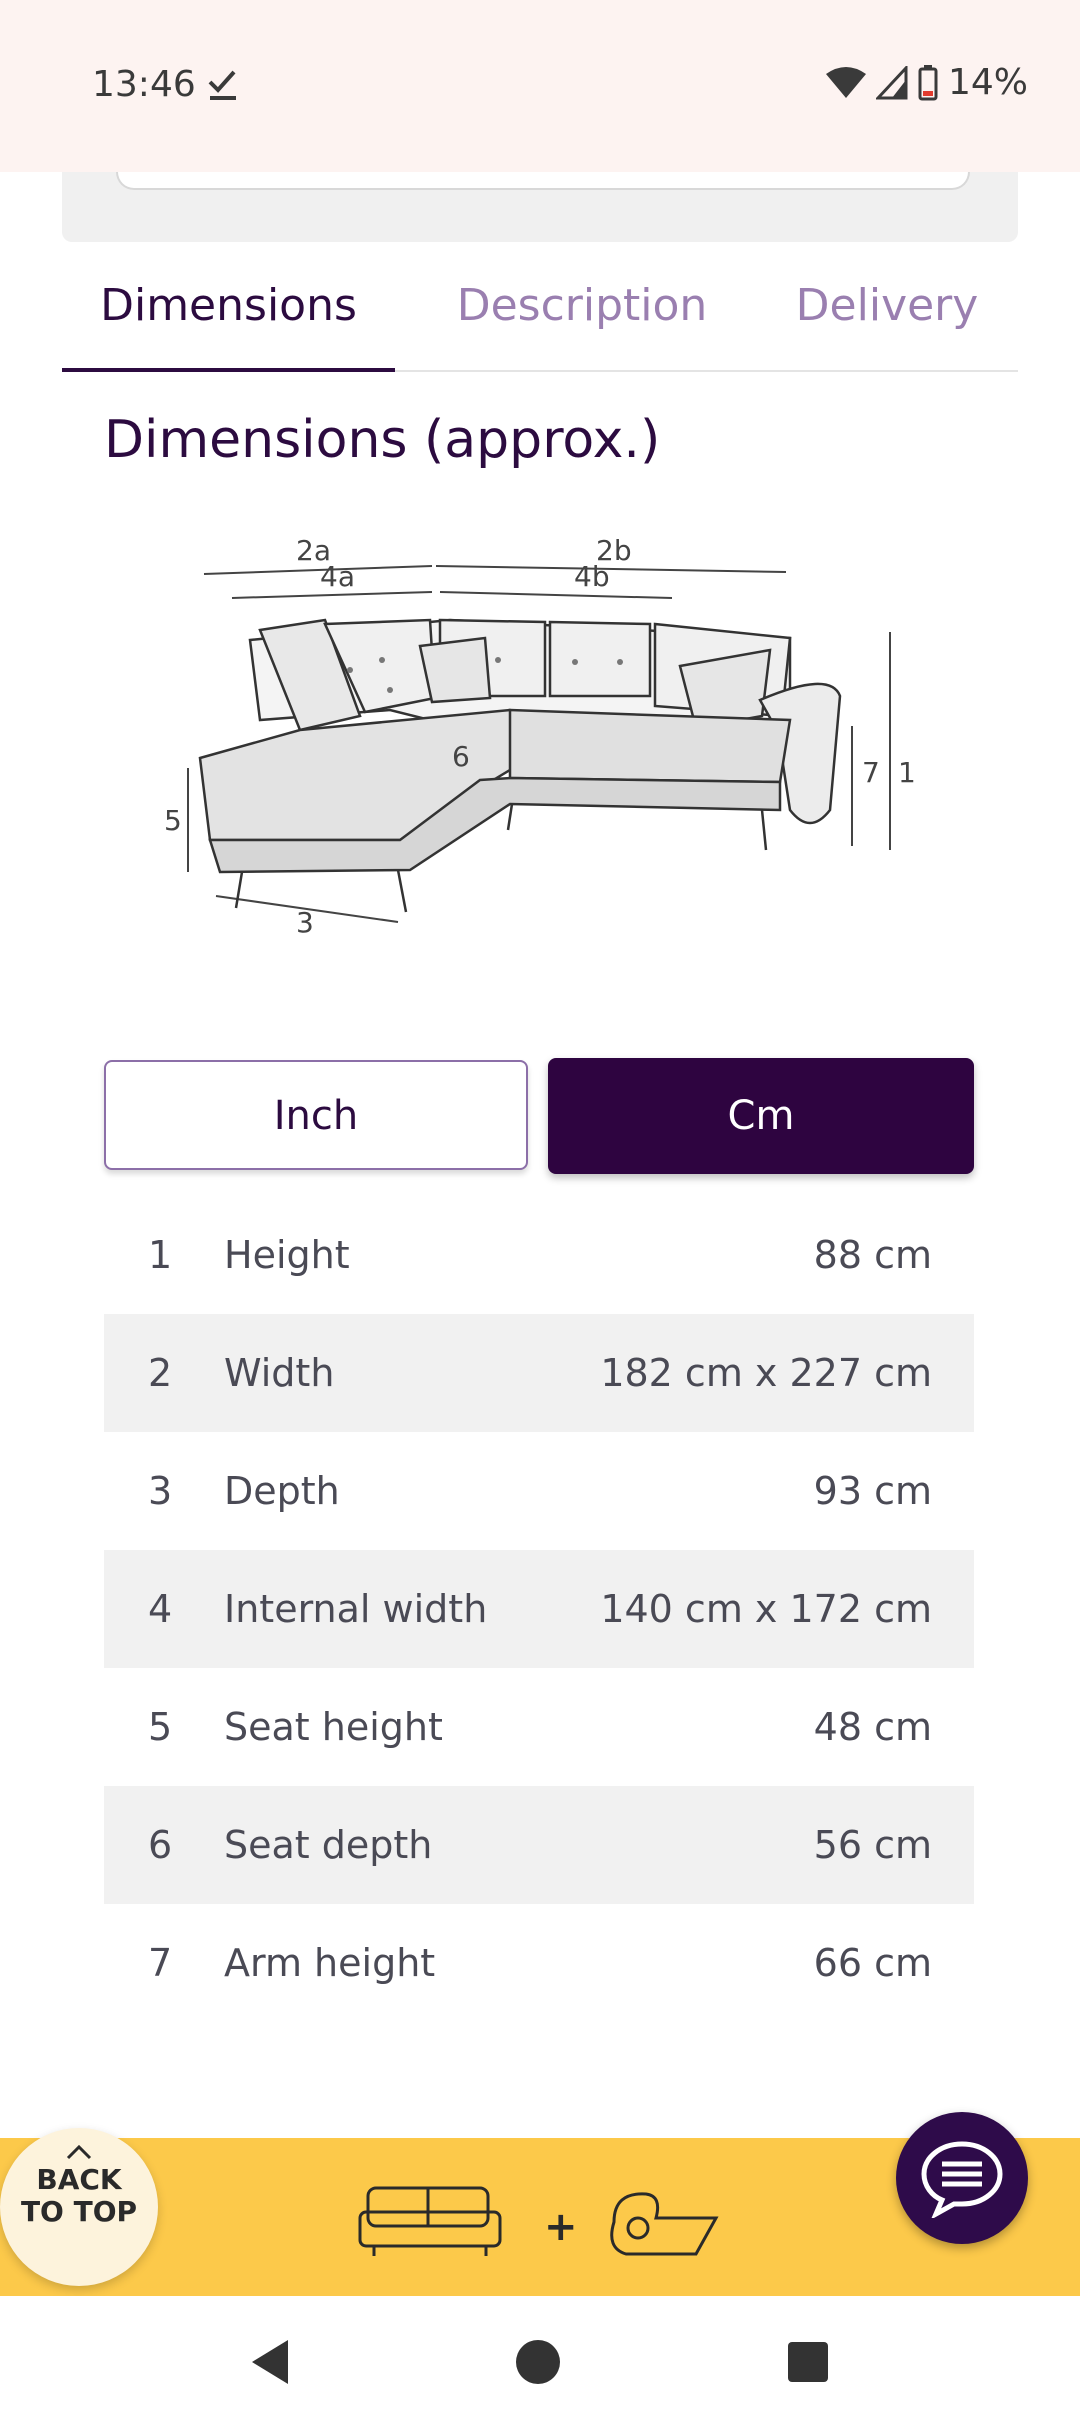 The width and height of the screenshot is (1080, 2424). Describe the element at coordinates (871, 772) in the screenshot. I see `label-7: 7` at that location.